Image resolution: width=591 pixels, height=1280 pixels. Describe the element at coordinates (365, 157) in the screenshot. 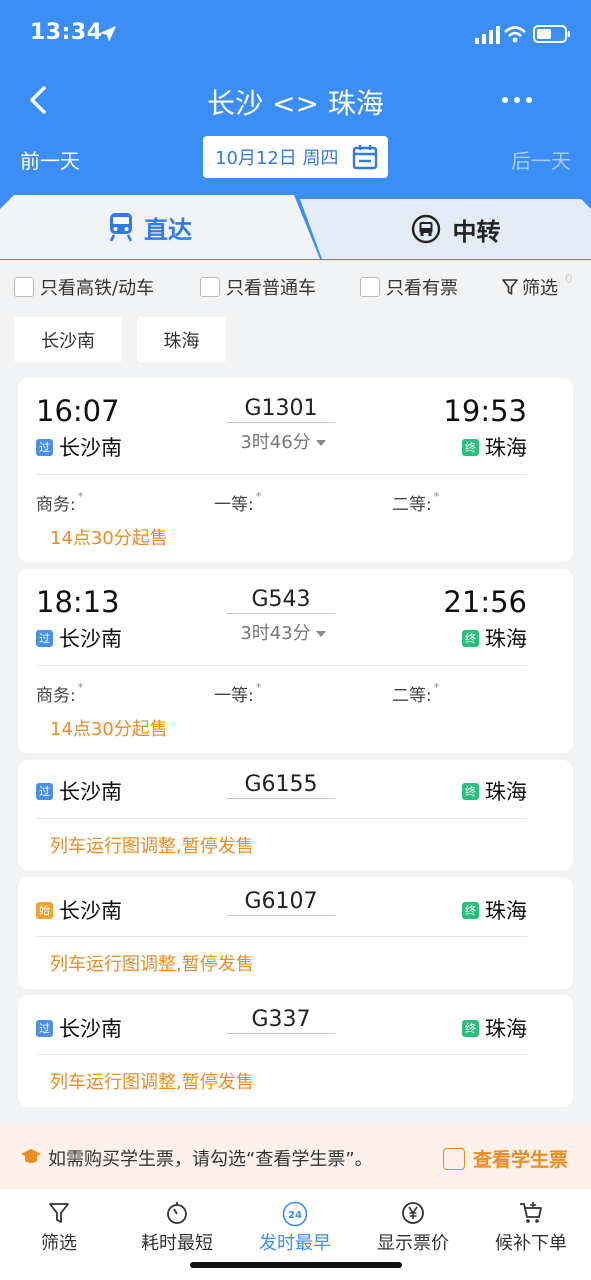

I see `calendar-icon` at that location.